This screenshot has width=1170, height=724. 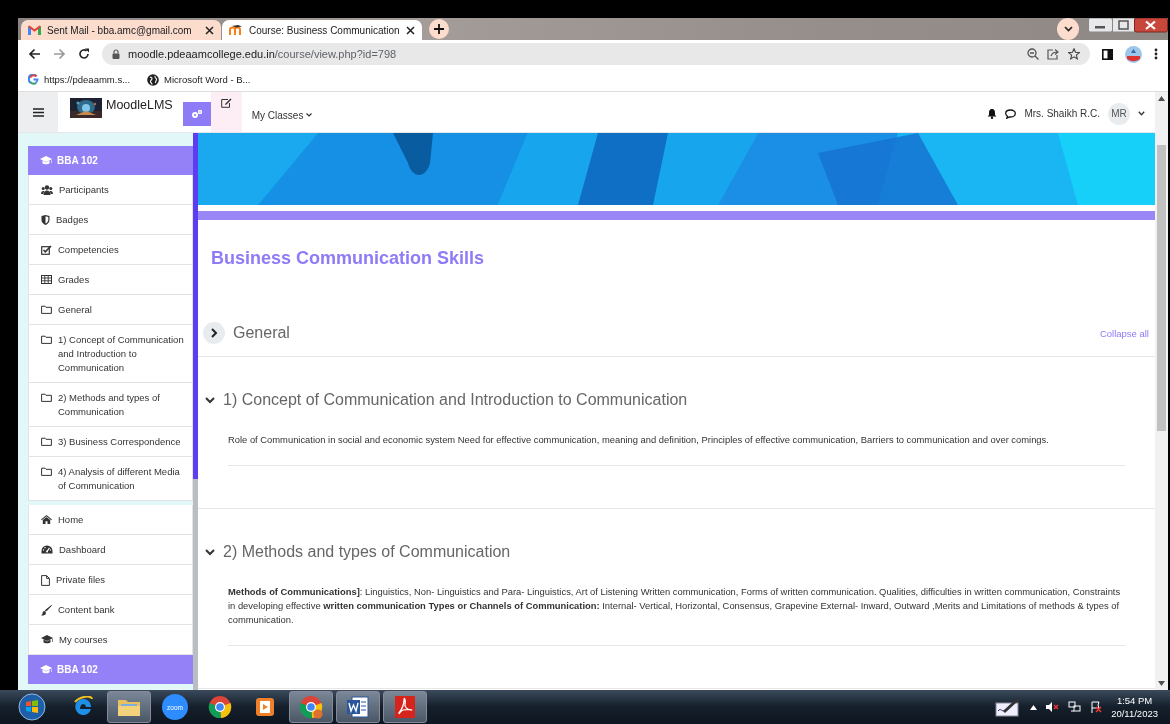 I want to click on sidebar-item: Participants, so click(x=110, y=190).